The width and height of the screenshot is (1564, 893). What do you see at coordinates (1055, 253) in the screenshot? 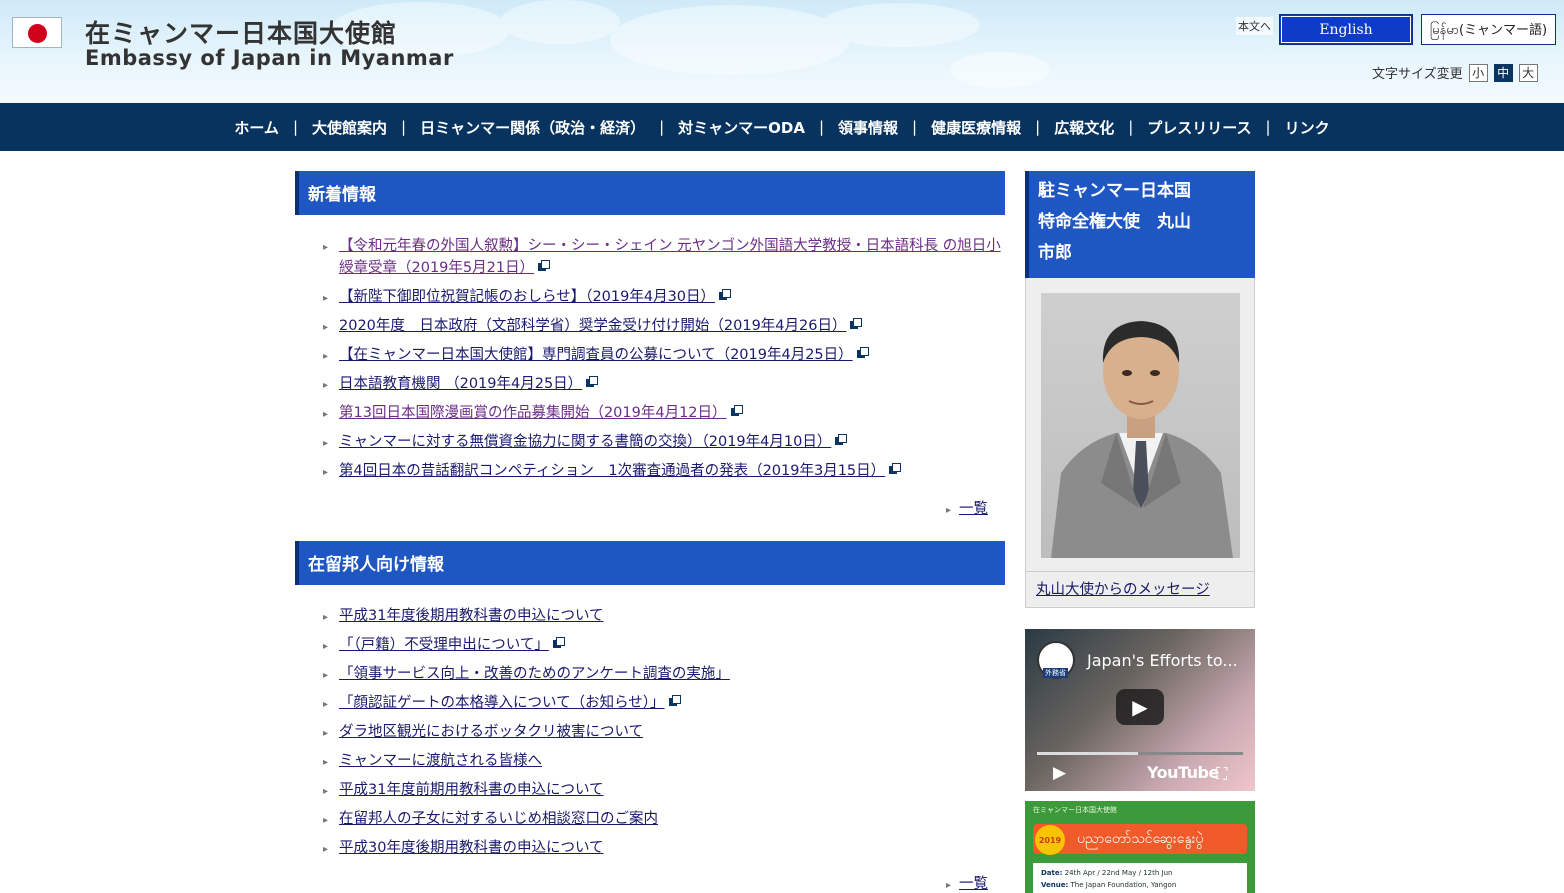
I see `ambassador-heading-line: 市郎` at bounding box center [1055, 253].